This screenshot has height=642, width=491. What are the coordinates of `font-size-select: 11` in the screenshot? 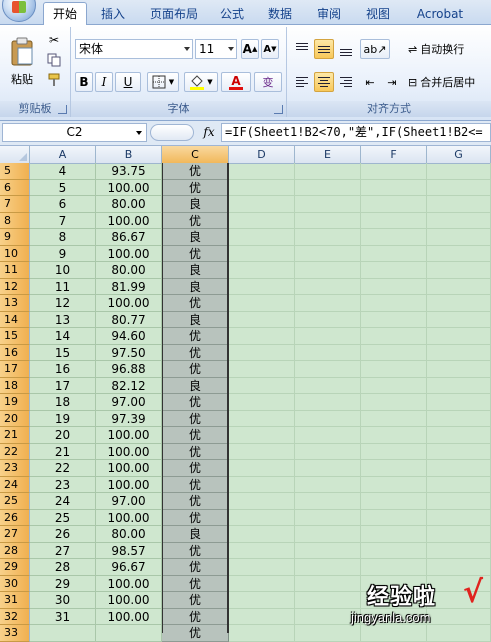 It's located at (216, 49).